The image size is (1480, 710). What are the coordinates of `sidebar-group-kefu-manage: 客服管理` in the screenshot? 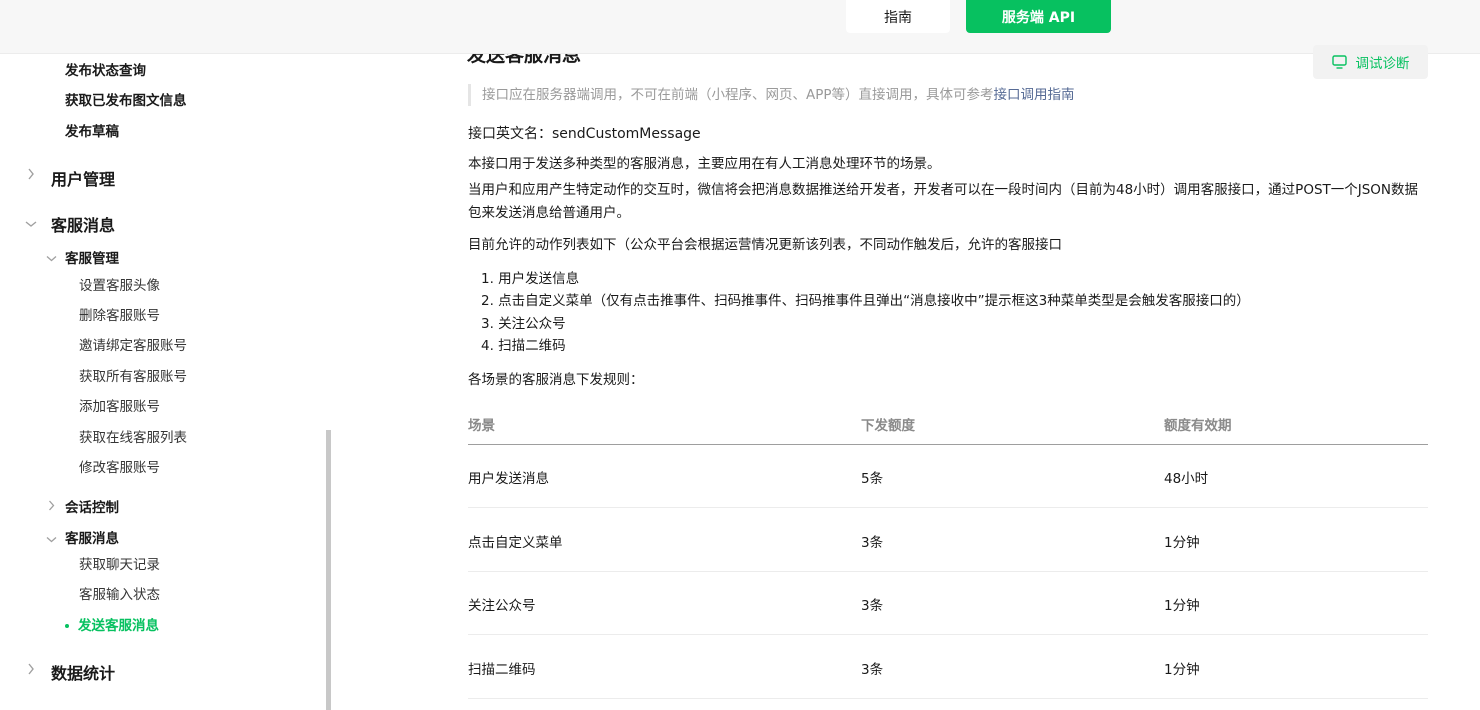 It's located at (92, 257).